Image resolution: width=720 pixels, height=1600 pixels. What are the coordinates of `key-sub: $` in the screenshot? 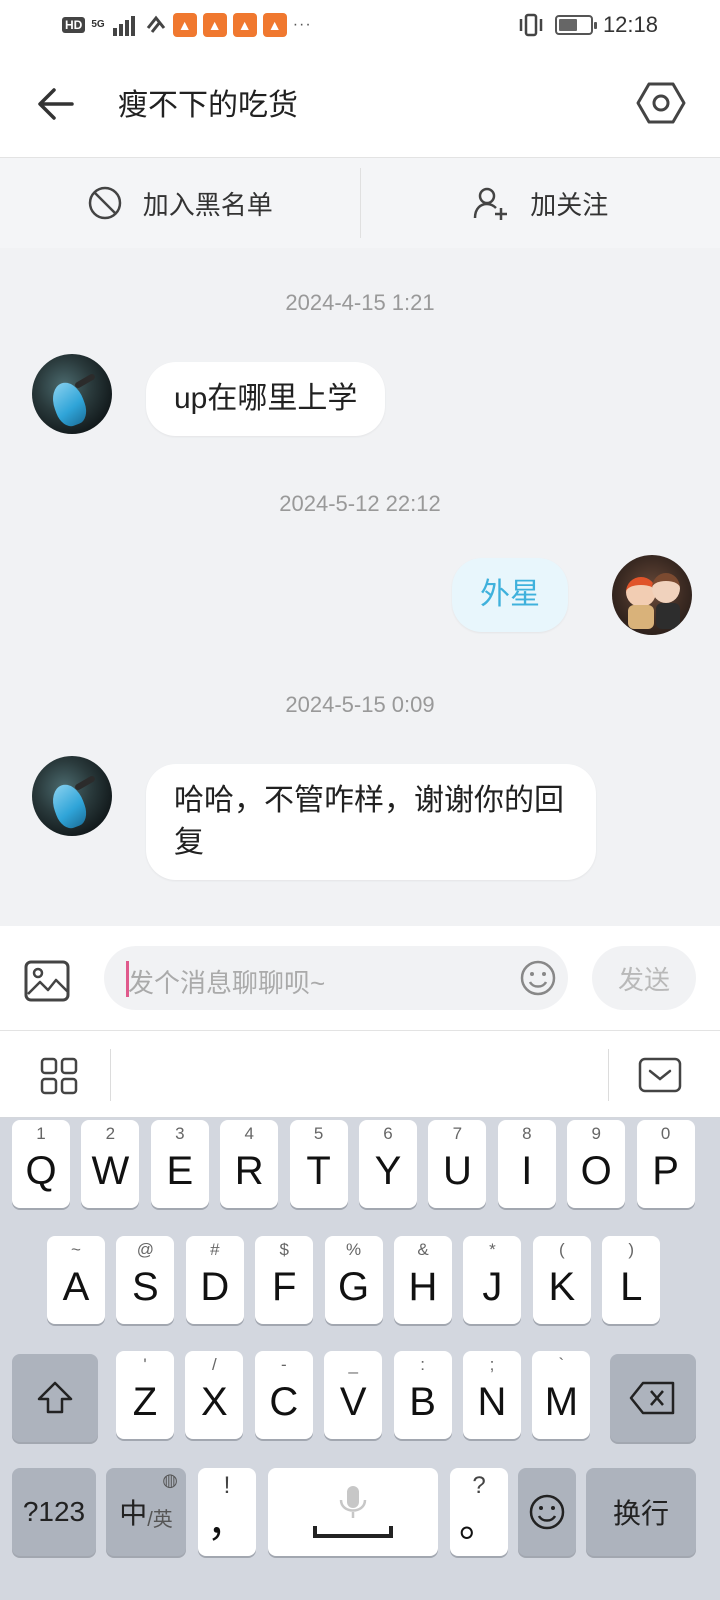 It's located at (284, 1249).